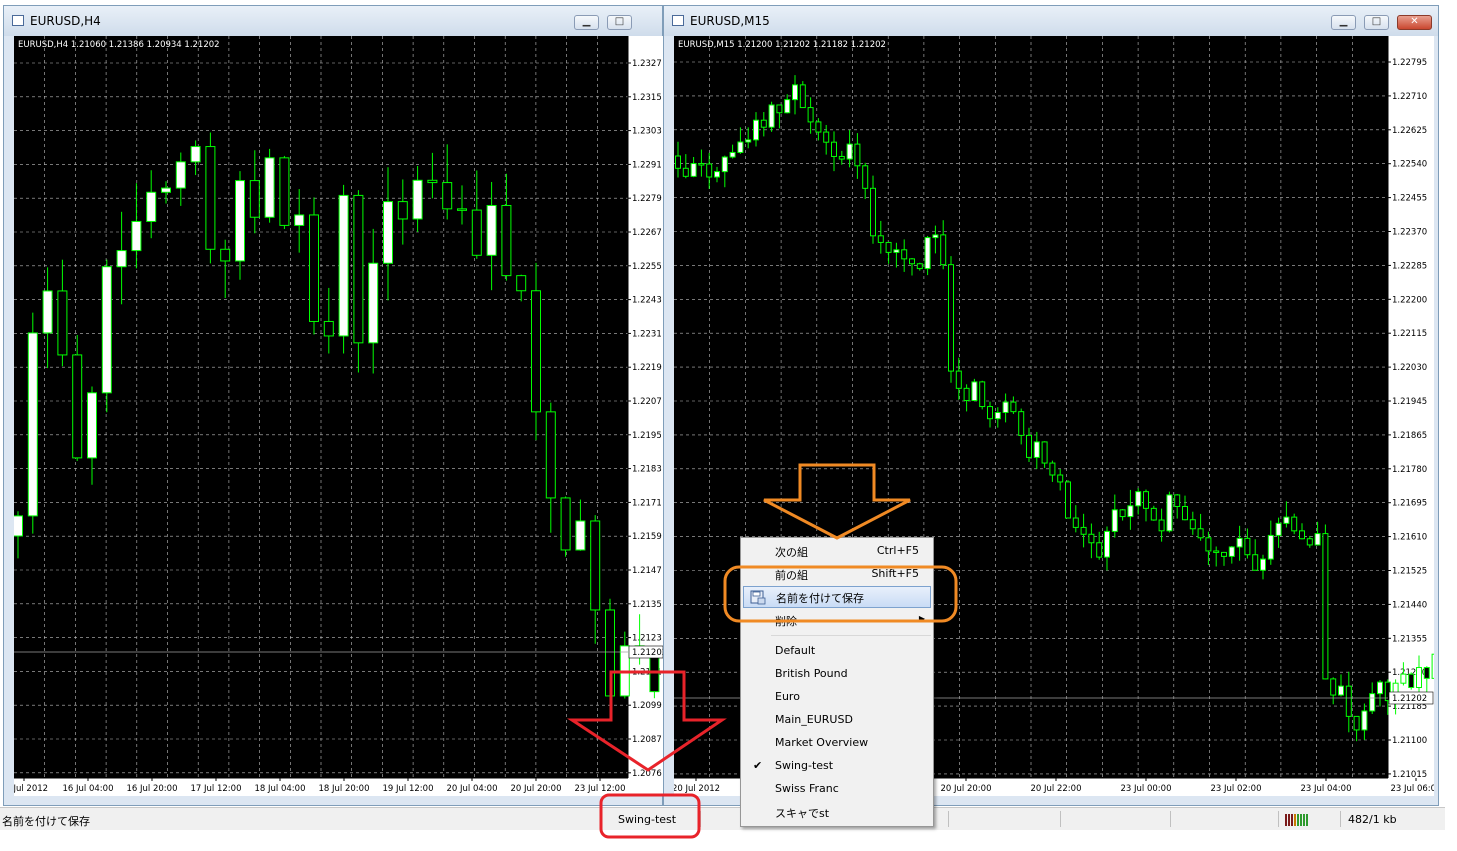  I want to click on status-bar: 名前を付けて保存 Swing-test 482/1 kb, so click(722, 818).